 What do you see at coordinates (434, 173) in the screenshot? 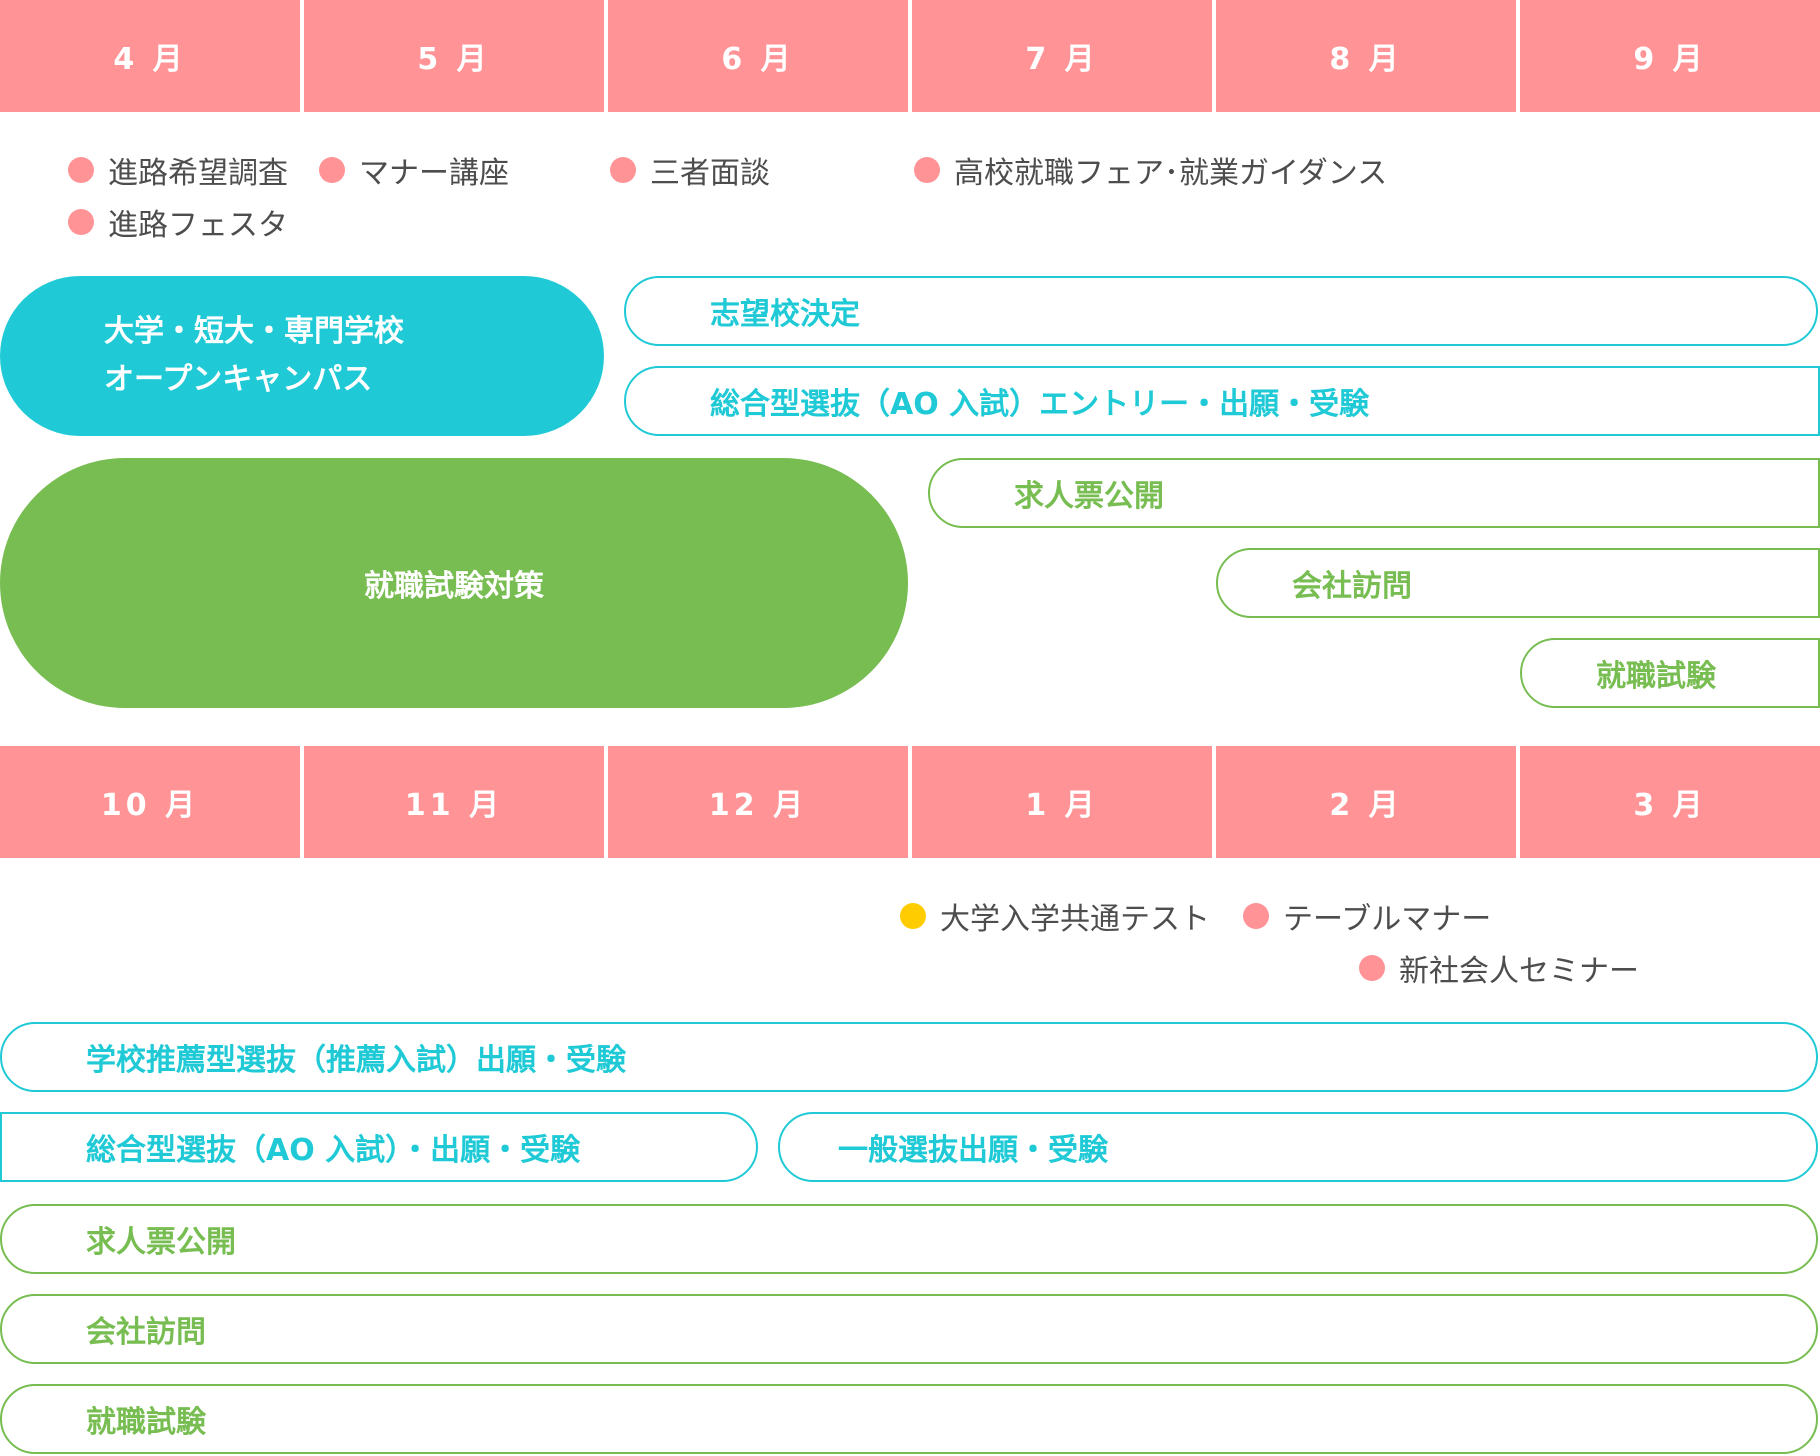
I see `event-label: マナー講座` at bounding box center [434, 173].